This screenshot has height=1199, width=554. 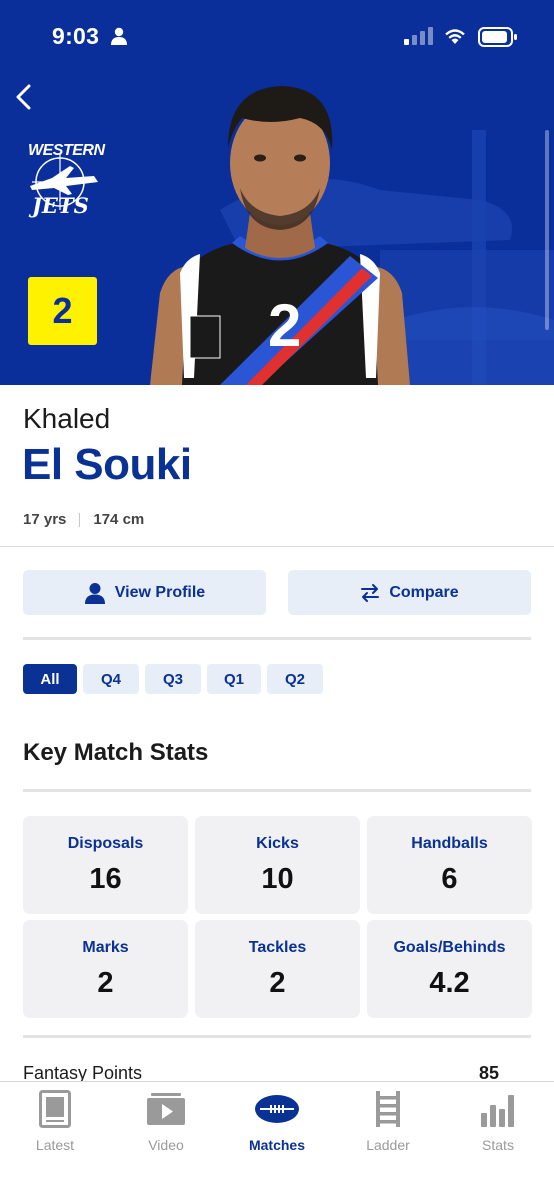 What do you see at coordinates (277, 878) in the screenshot?
I see `stat-value: 10` at bounding box center [277, 878].